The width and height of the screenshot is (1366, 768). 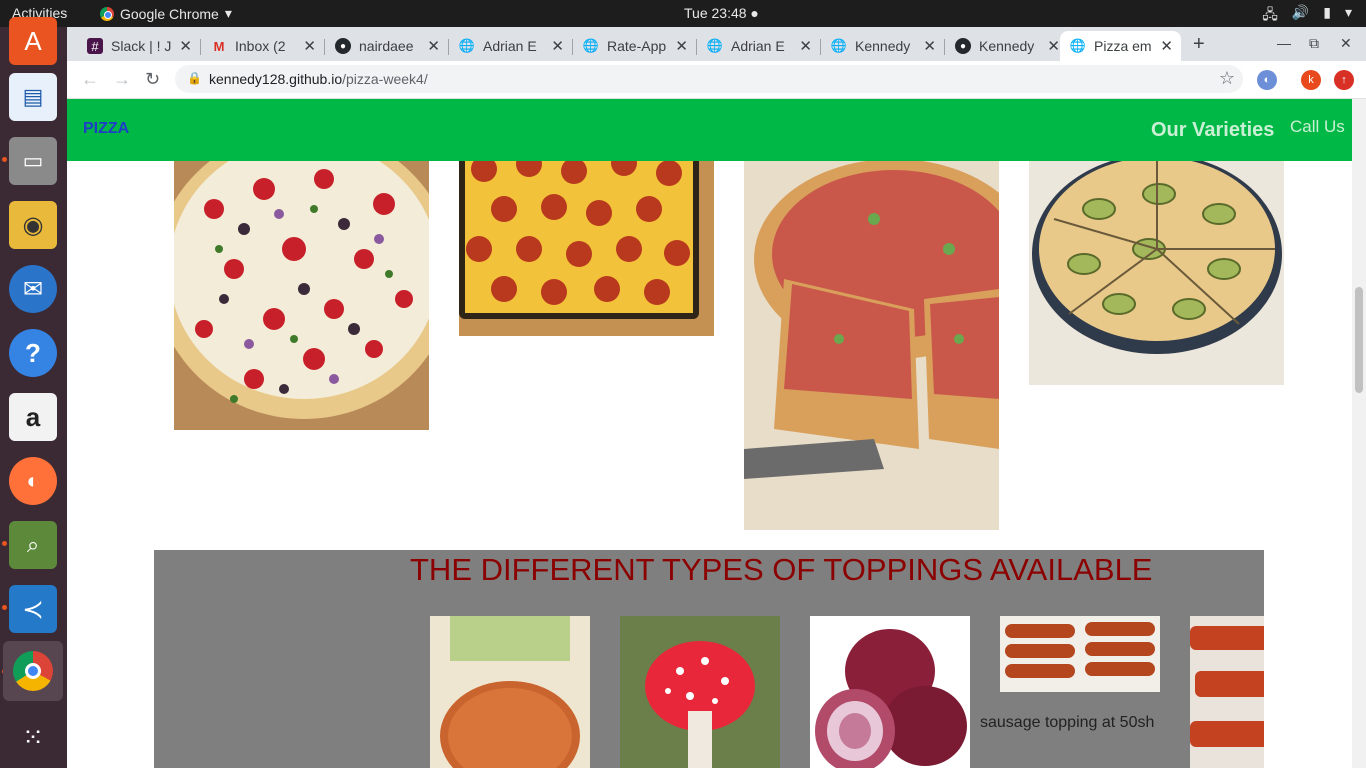 I want to click on minimize-button: —, so click(x=1284, y=43).